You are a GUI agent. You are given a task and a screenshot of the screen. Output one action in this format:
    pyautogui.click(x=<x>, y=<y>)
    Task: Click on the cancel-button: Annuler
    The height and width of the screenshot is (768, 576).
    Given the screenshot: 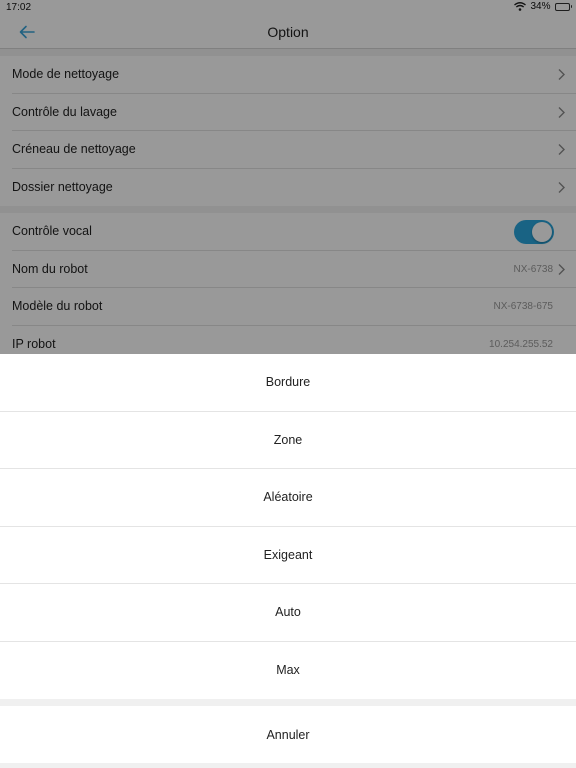 What is the action you would take?
    pyautogui.click(x=288, y=734)
    